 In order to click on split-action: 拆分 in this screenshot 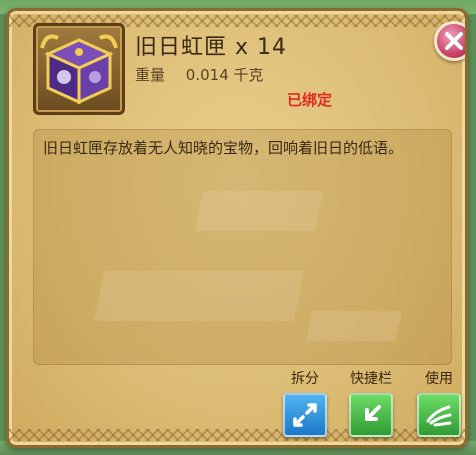, I will do `click(305, 403)`.